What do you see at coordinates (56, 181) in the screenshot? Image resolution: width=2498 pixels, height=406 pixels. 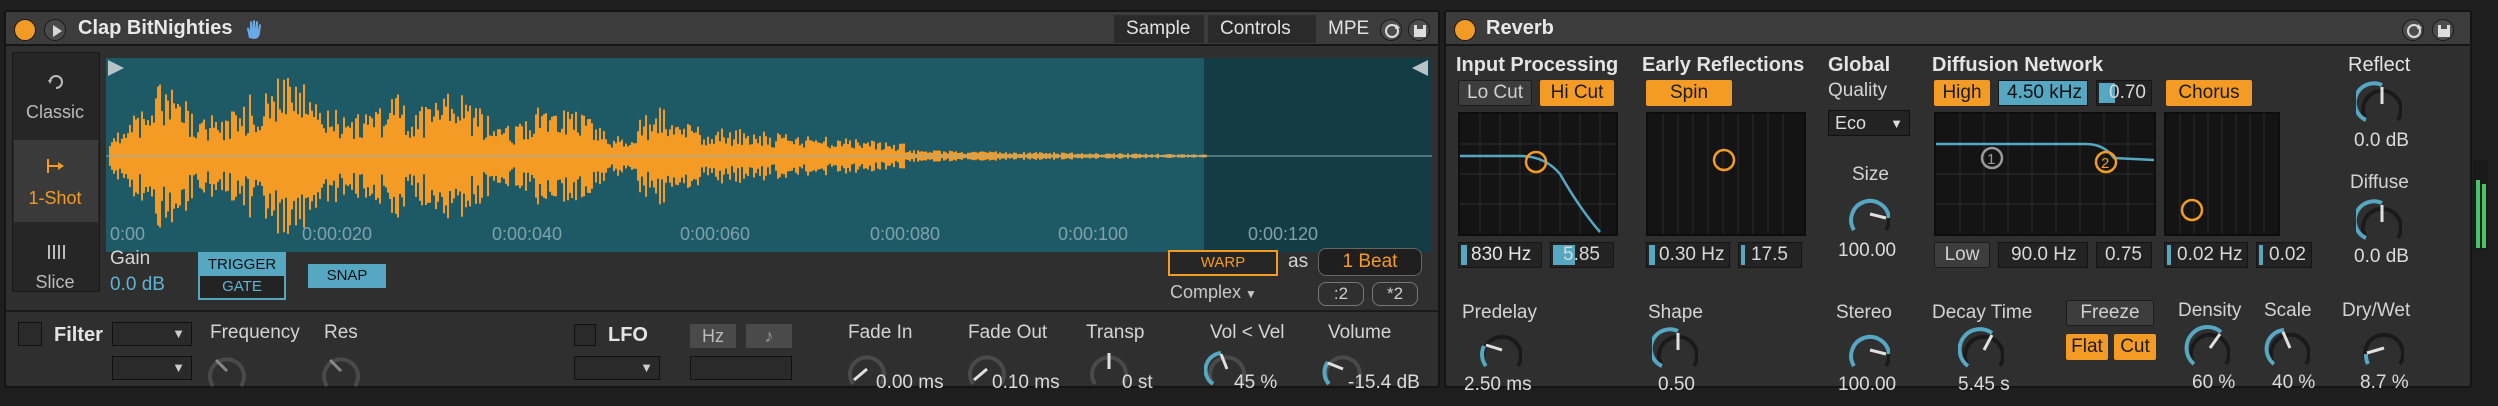 I see `mode-oneshot` at bounding box center [56, 181].